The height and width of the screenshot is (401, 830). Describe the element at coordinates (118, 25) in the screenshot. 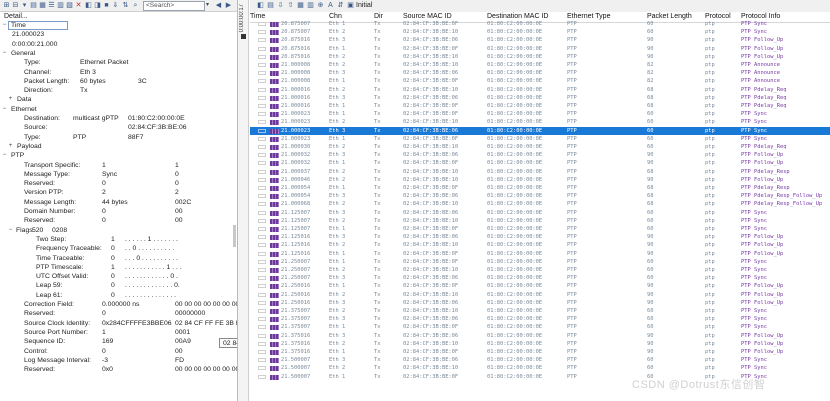

I see `detail-row: − Time` at that location.